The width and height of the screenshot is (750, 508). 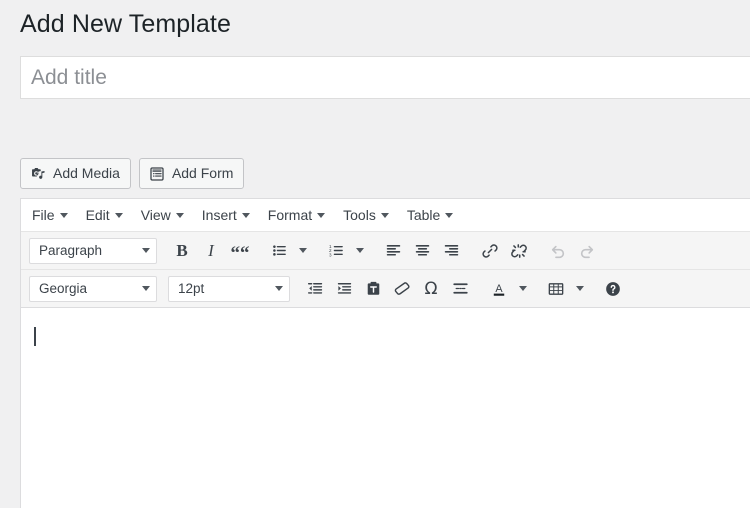 I want to click on menu-table: Table, so click(x=430, y=215).